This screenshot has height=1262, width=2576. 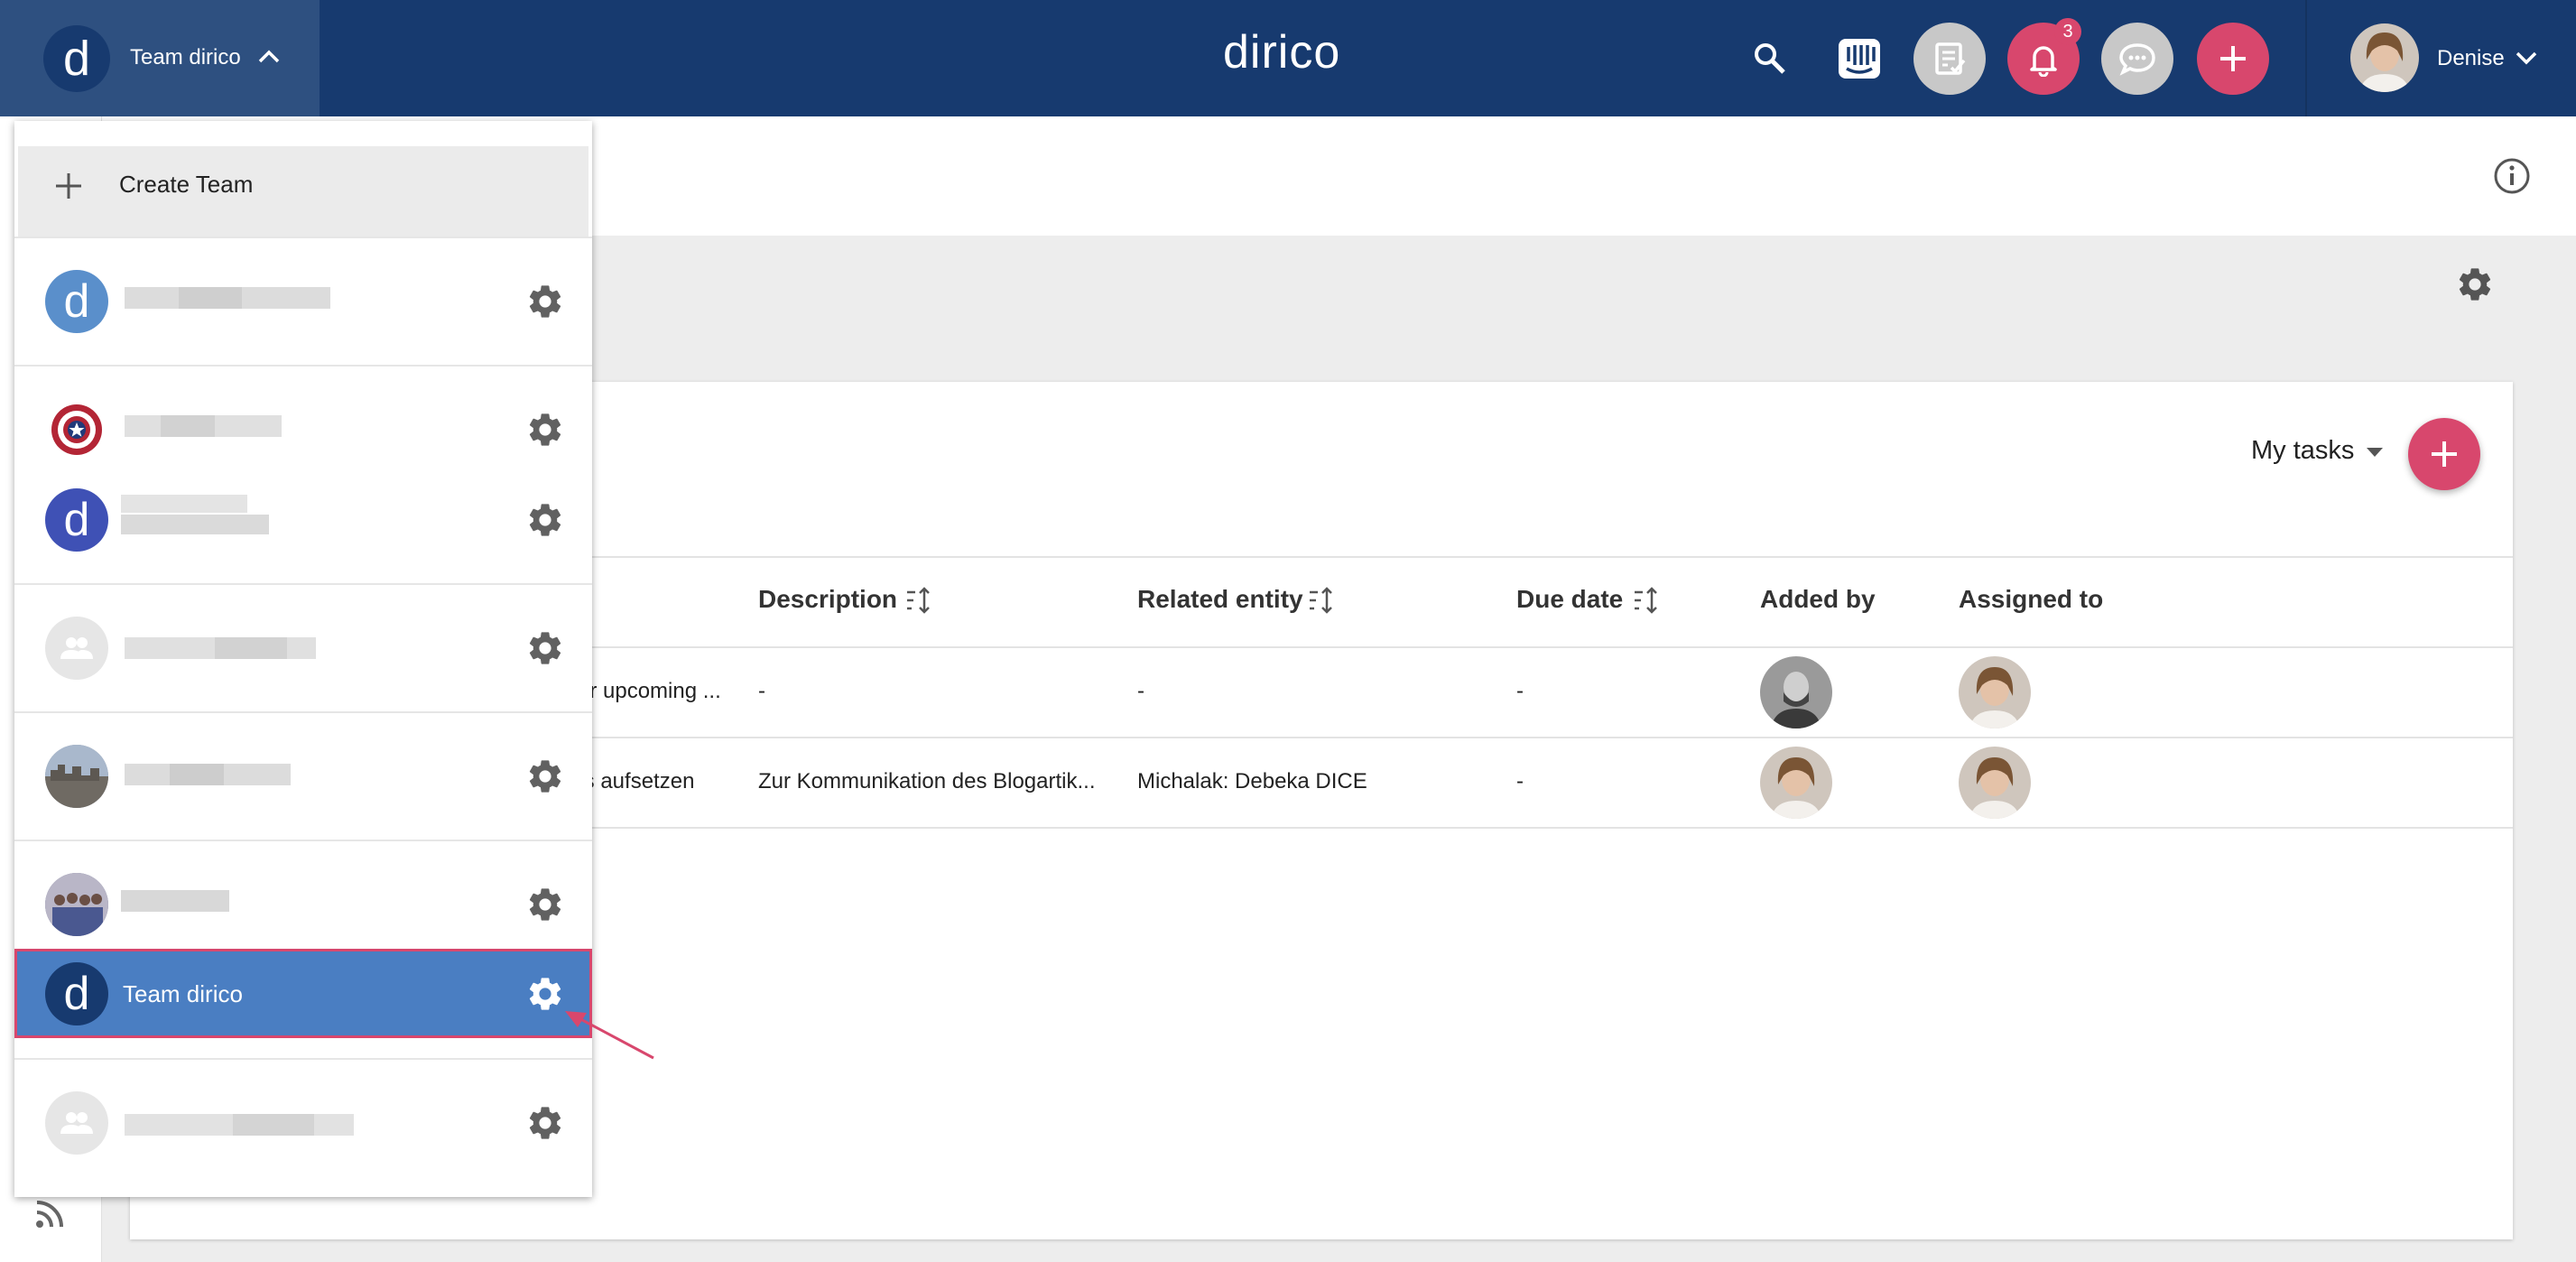 What do you see at coordinates (1252, 781) in the screenshot?
I see `task-related-entity: Michalak: Debeka DICE` at bounding box center [1252, 781].